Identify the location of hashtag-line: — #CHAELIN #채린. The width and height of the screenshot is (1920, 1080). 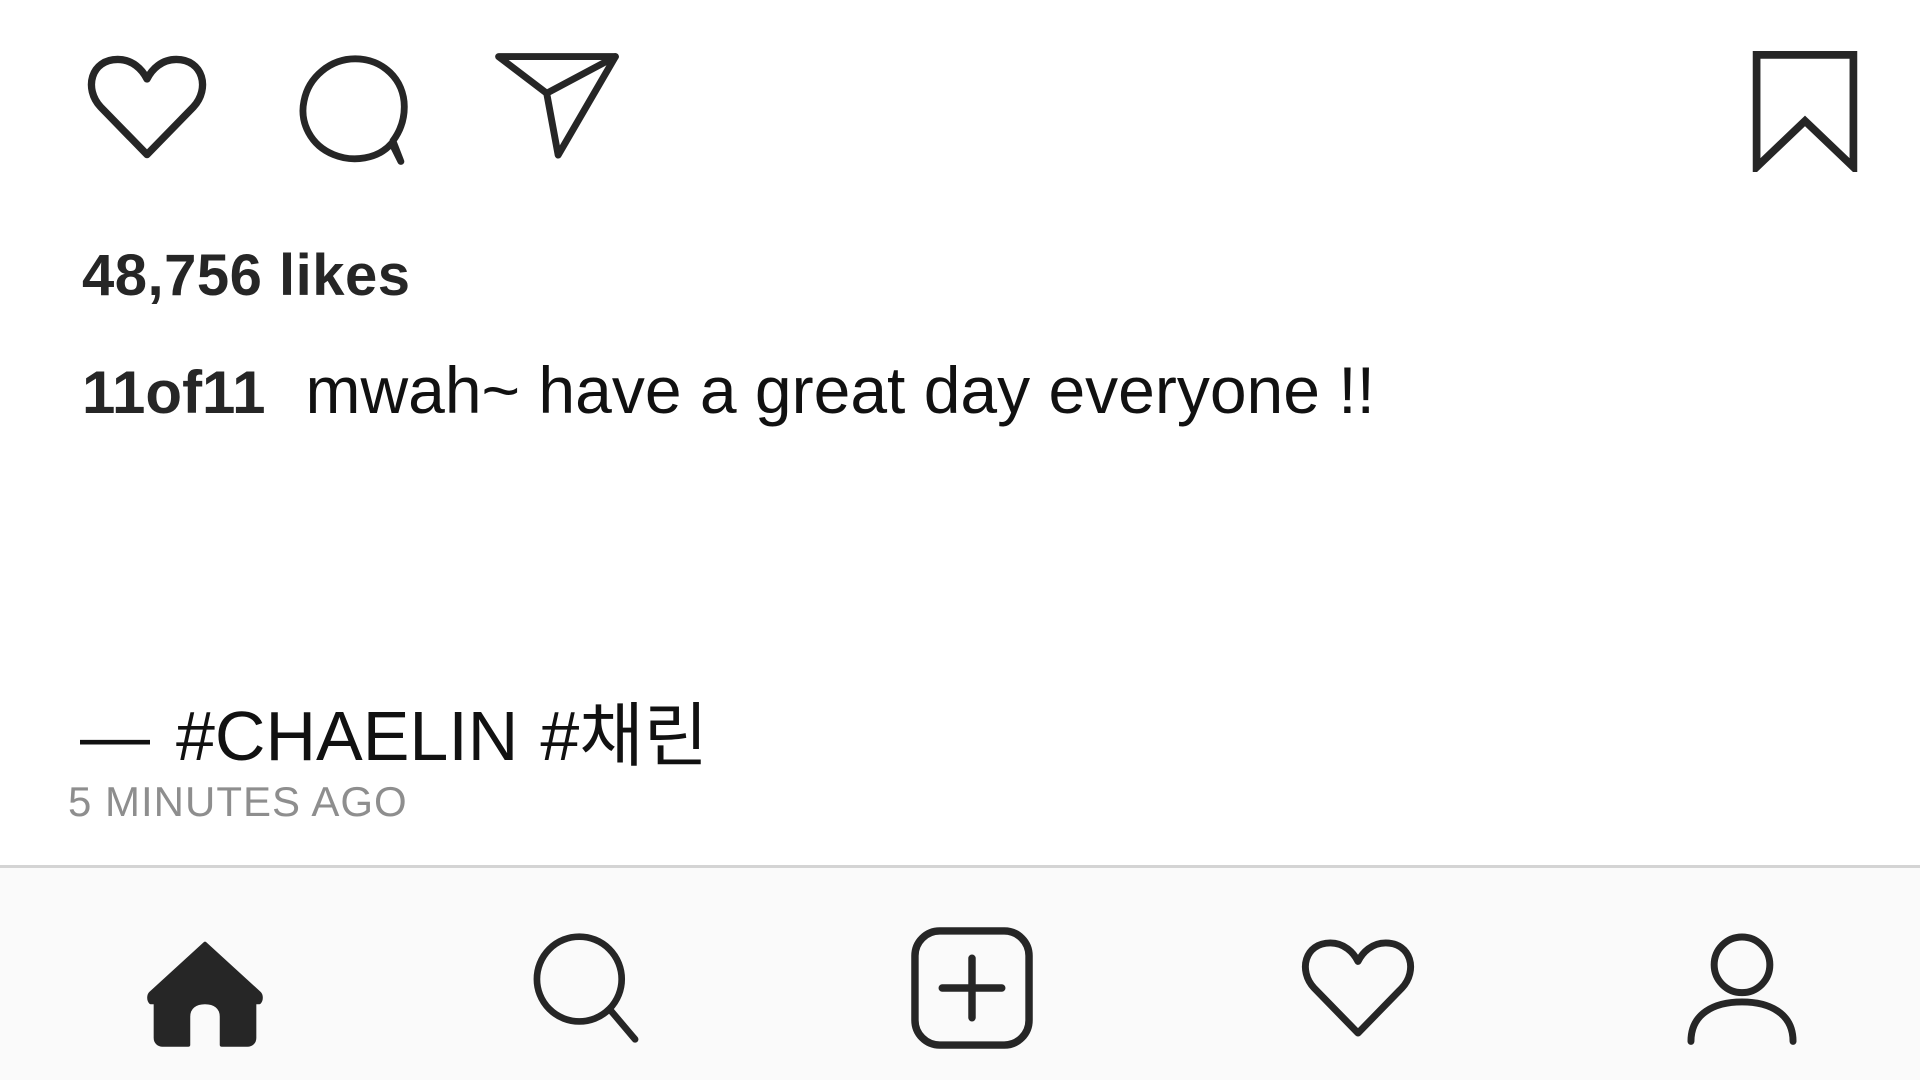
(394, 730).